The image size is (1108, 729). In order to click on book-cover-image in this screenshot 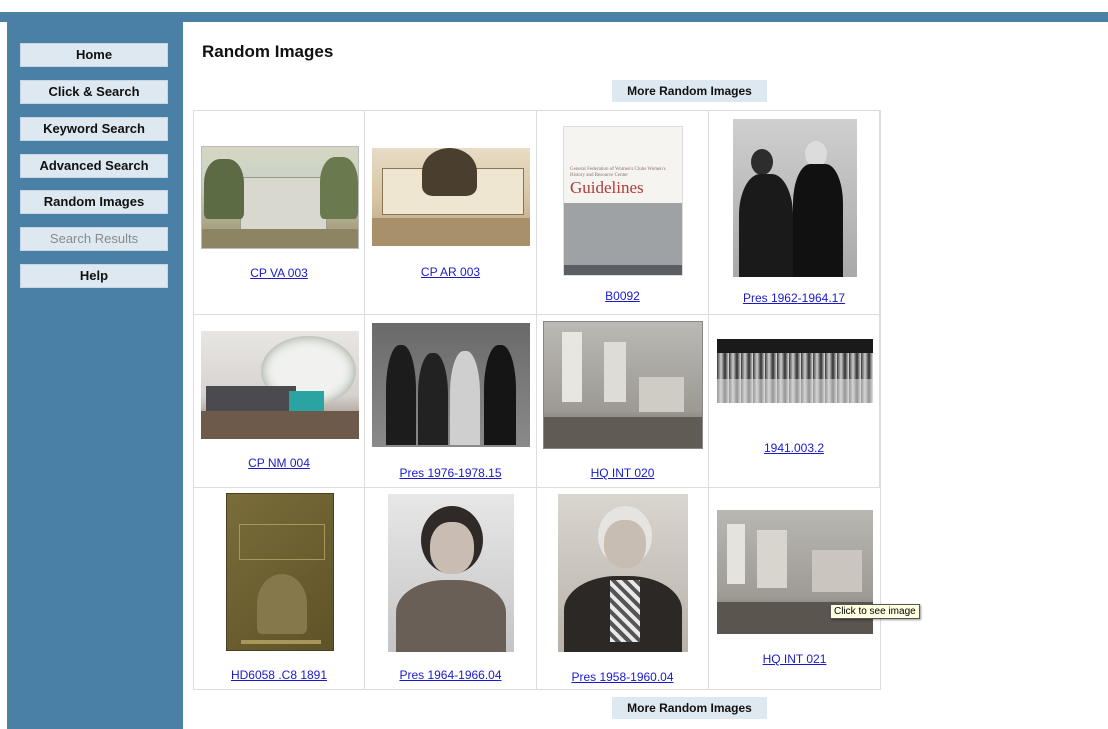, I will do `click(280, 572)`.